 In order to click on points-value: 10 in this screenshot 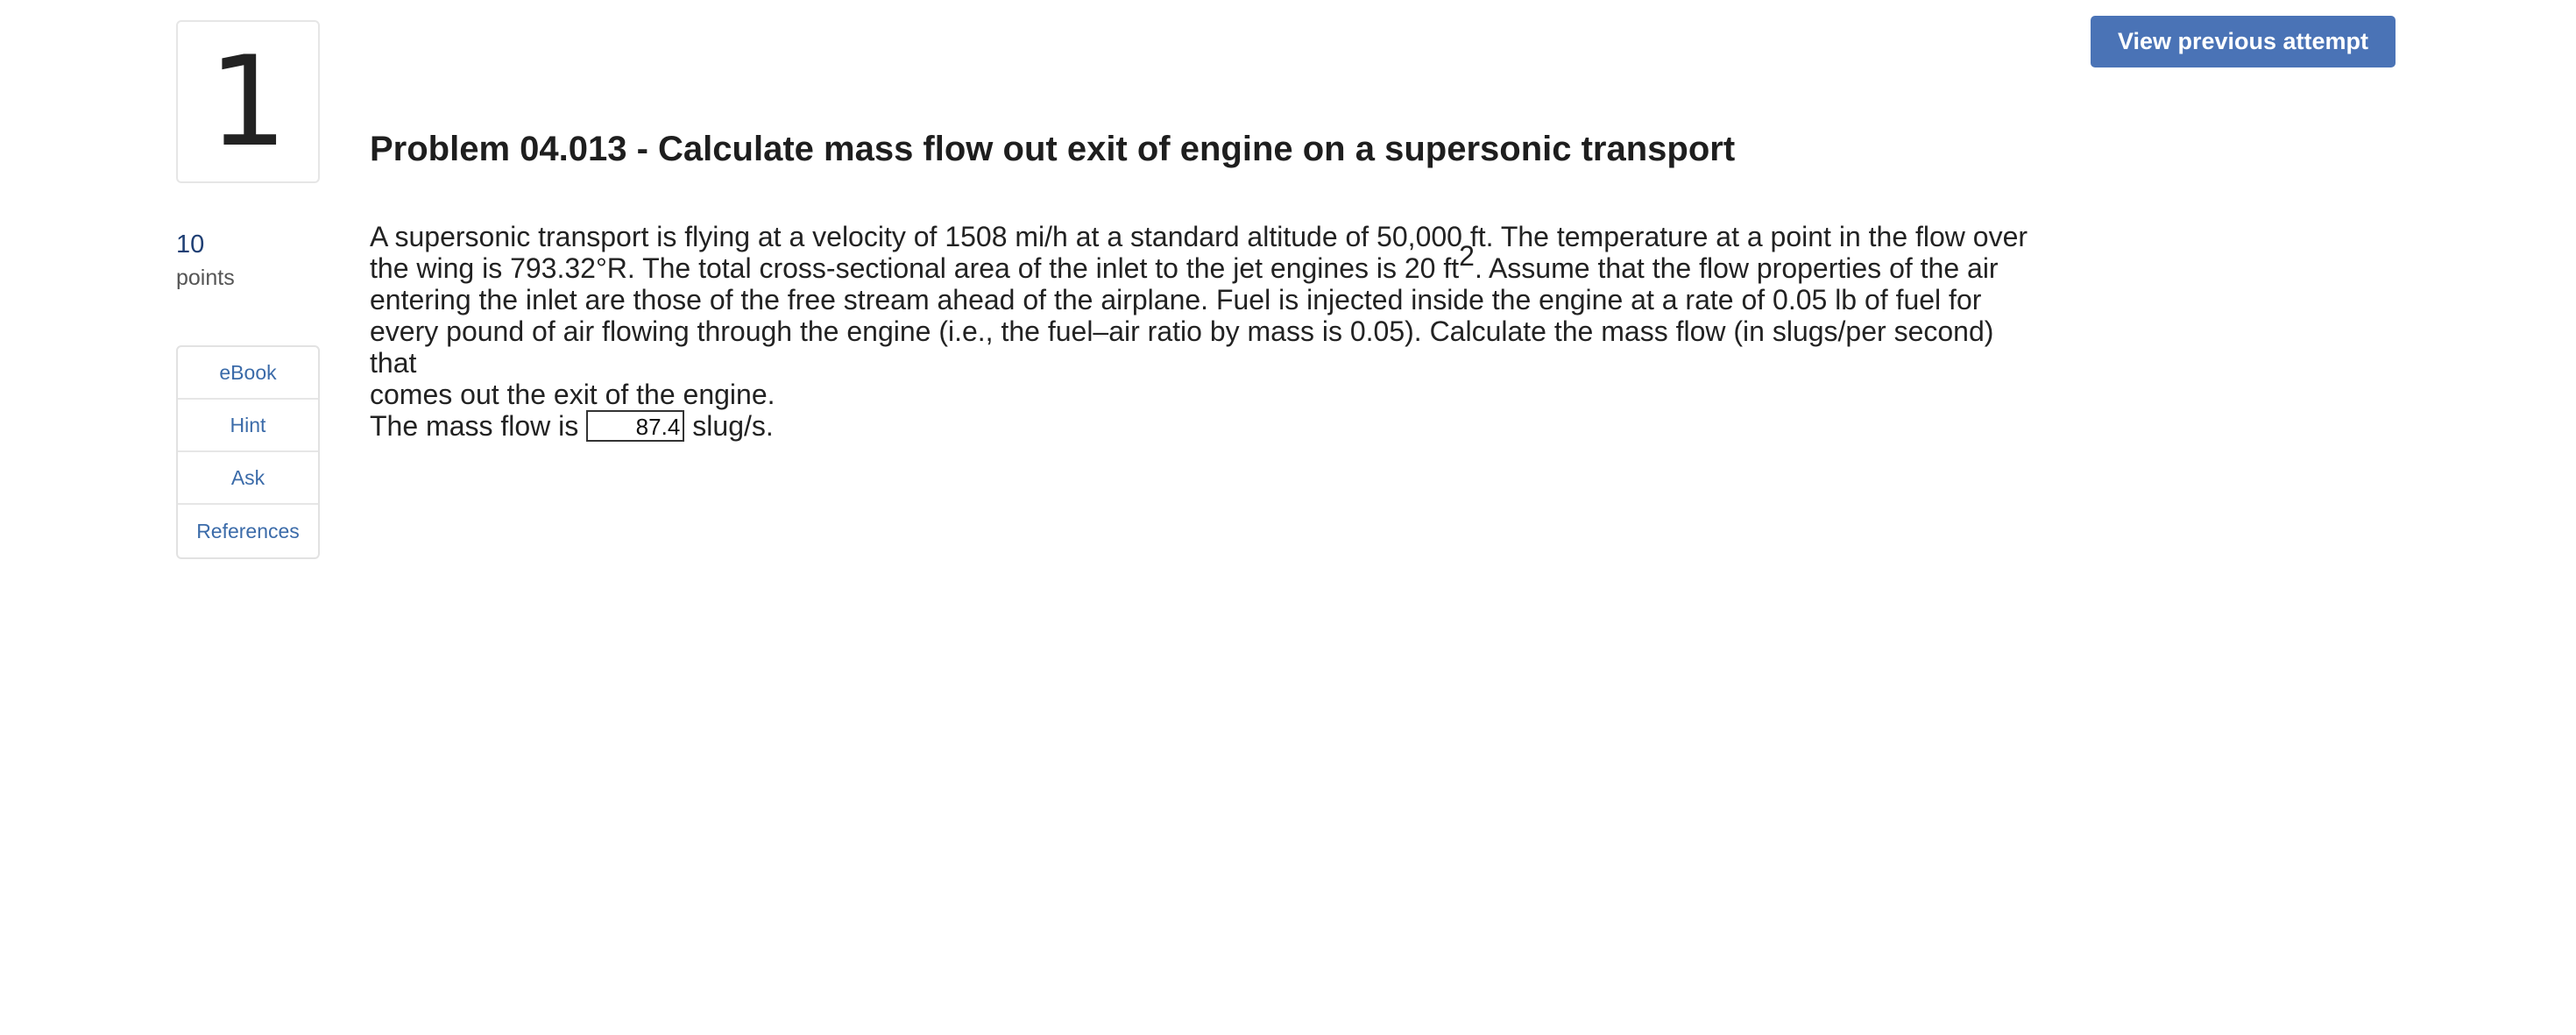, I will do `click(190, 245)`.